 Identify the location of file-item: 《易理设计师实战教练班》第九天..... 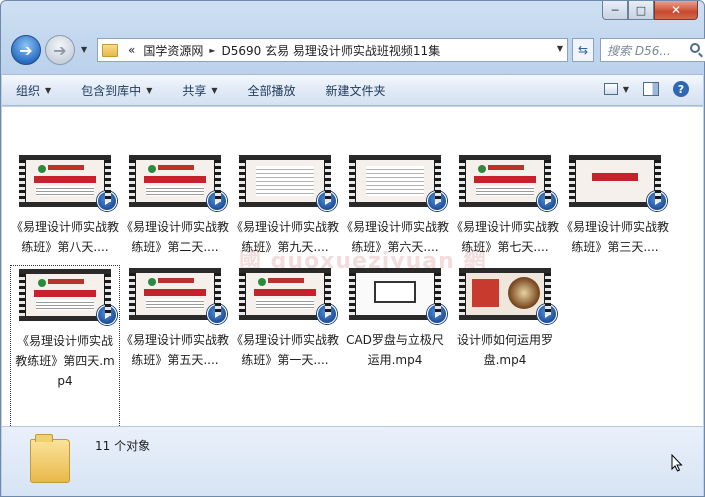
(285, 206).